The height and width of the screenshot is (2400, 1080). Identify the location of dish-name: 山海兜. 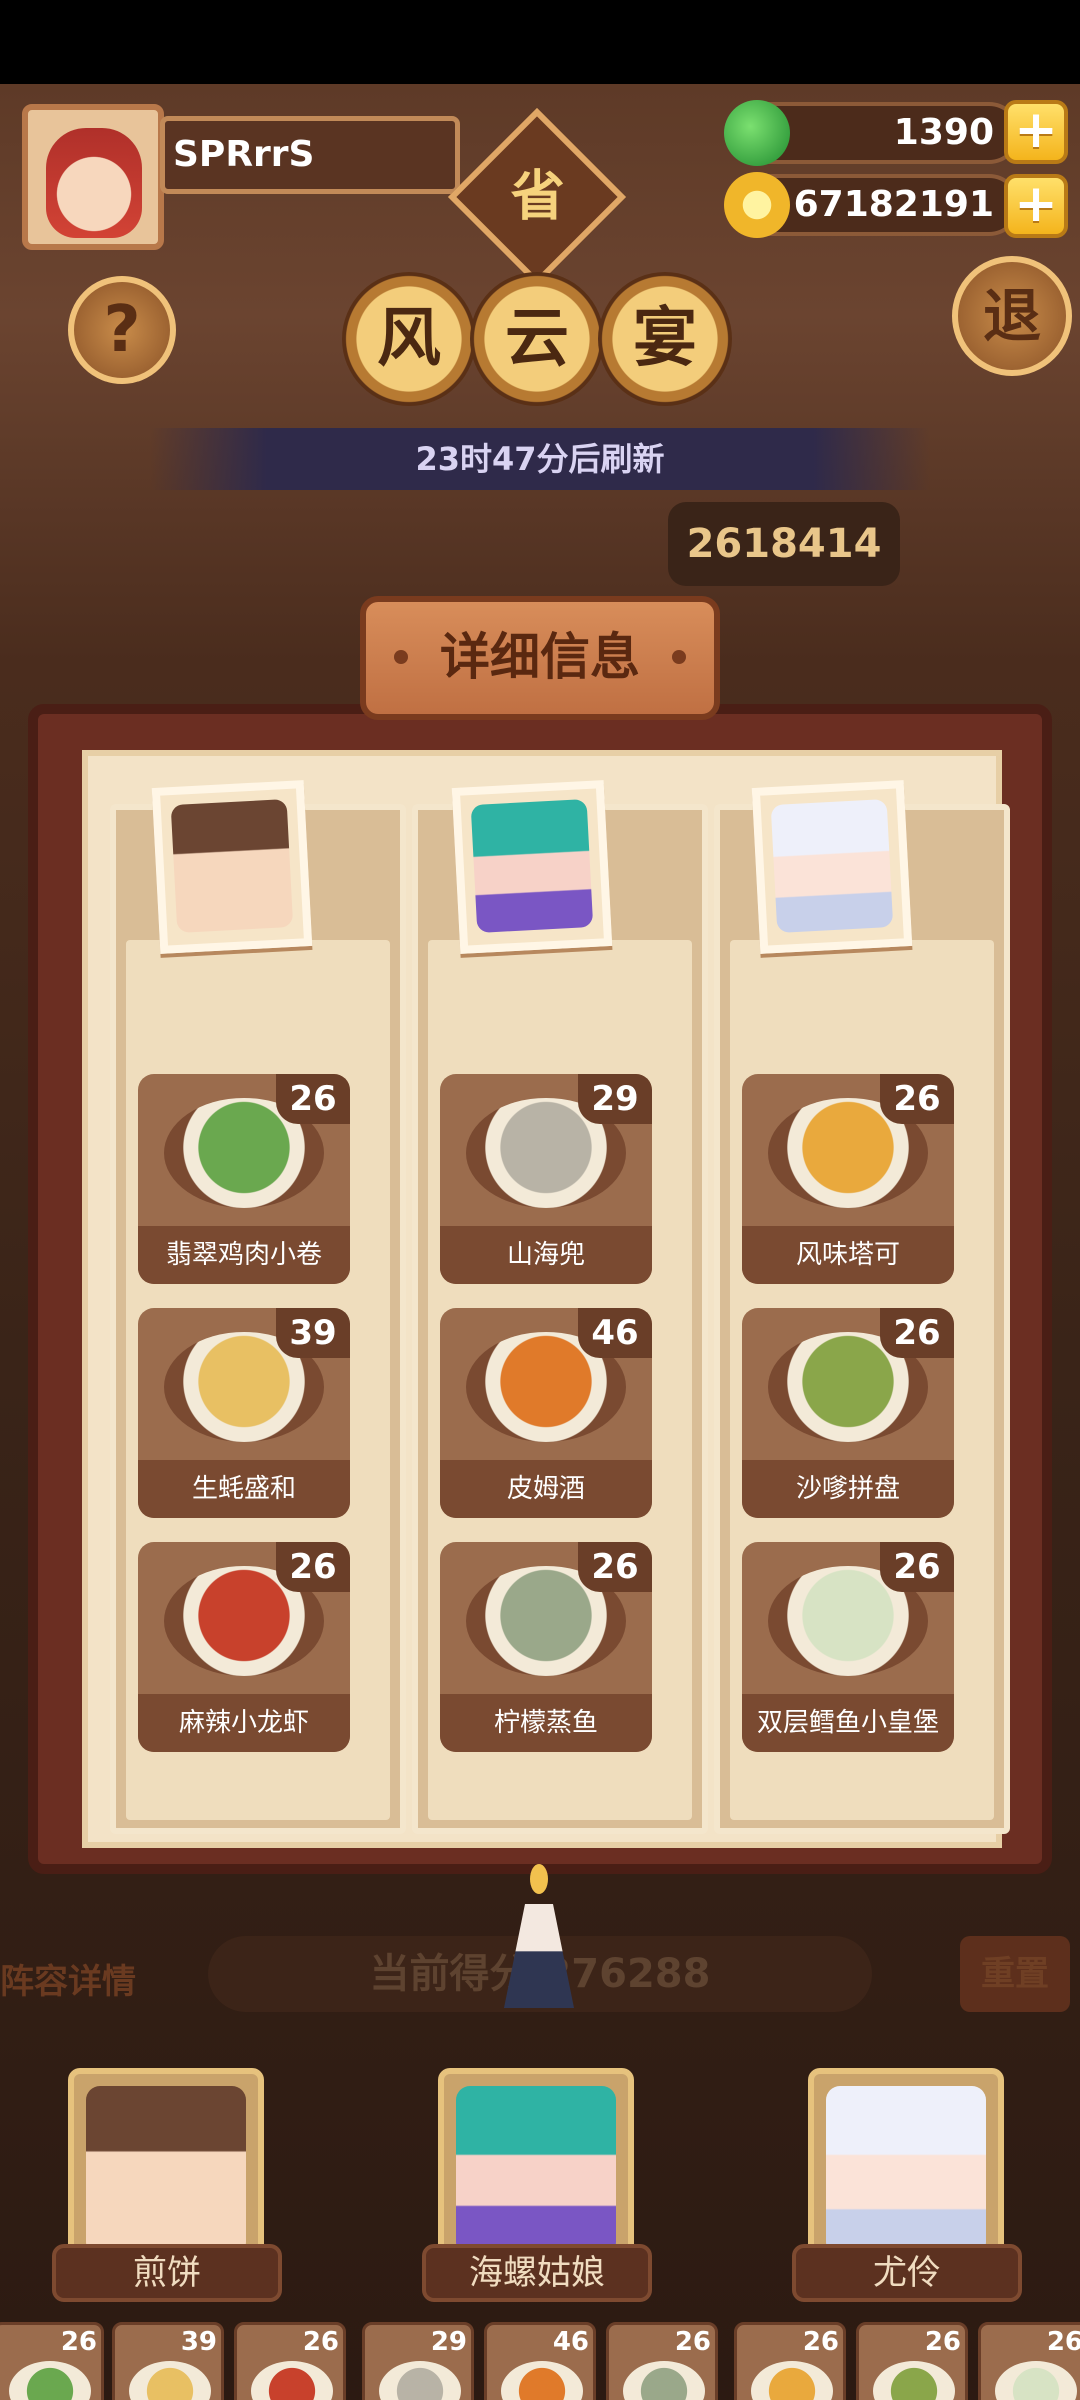
(546, 1255).